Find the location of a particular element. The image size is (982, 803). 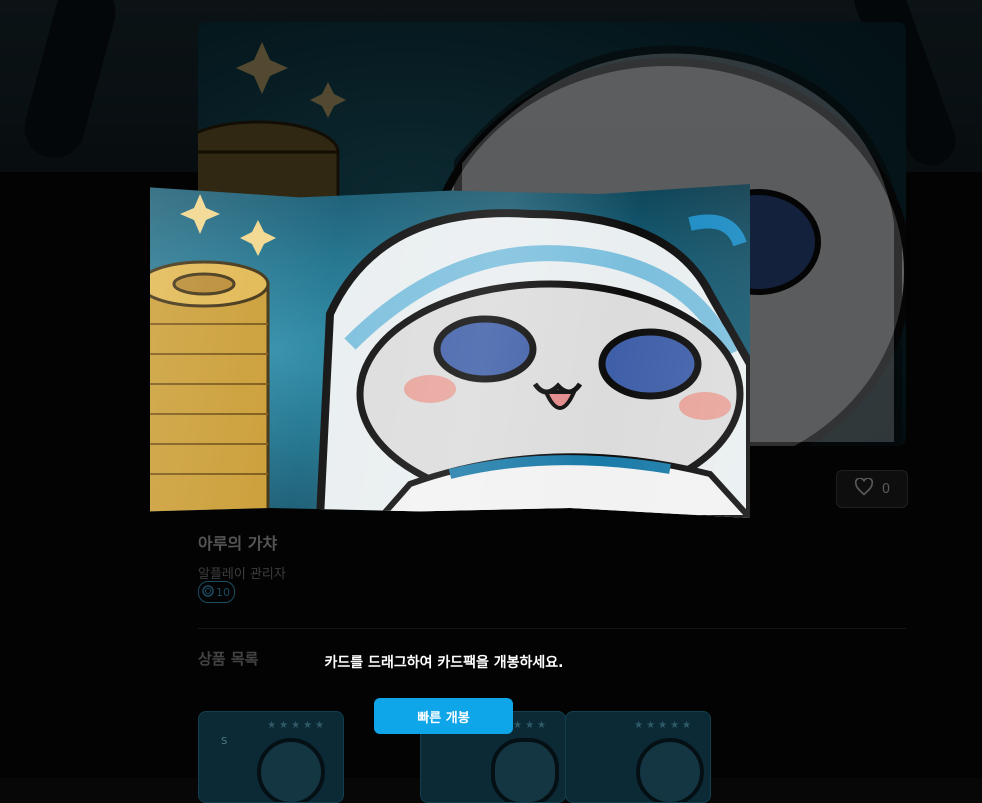

creator-name: 알플레이 관리자 is located at coordinates (242, 574).